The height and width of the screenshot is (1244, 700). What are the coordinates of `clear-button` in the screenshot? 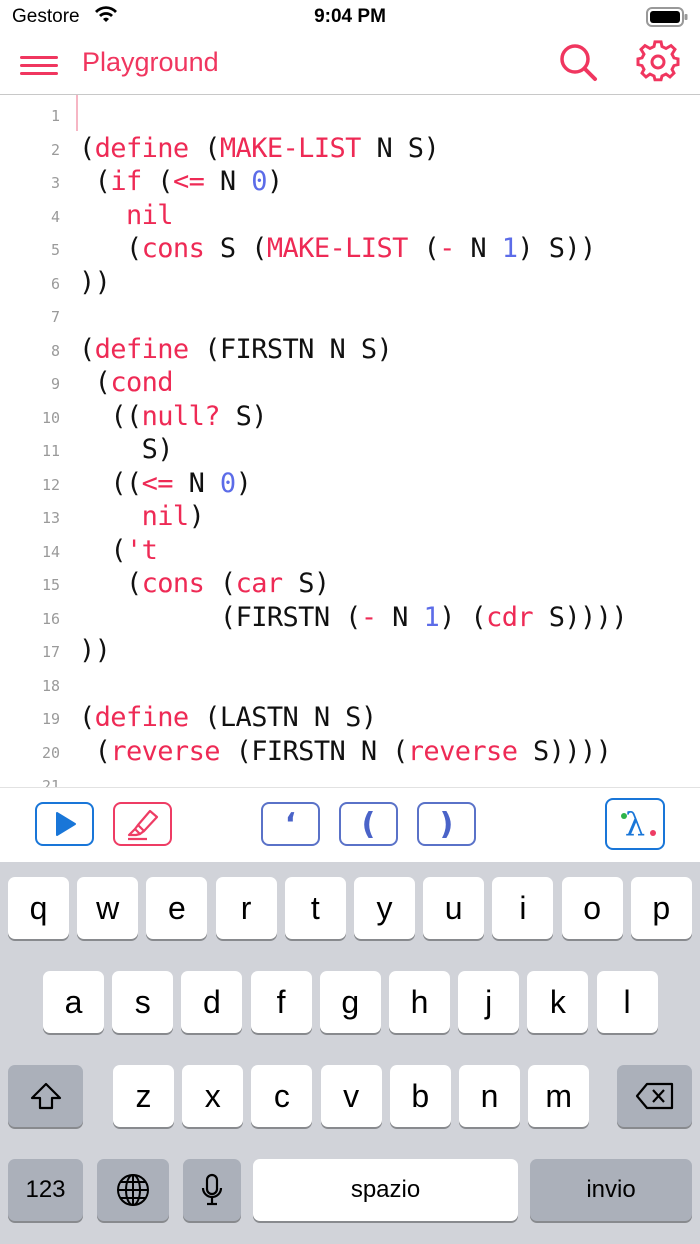 It's located at (142, 824).